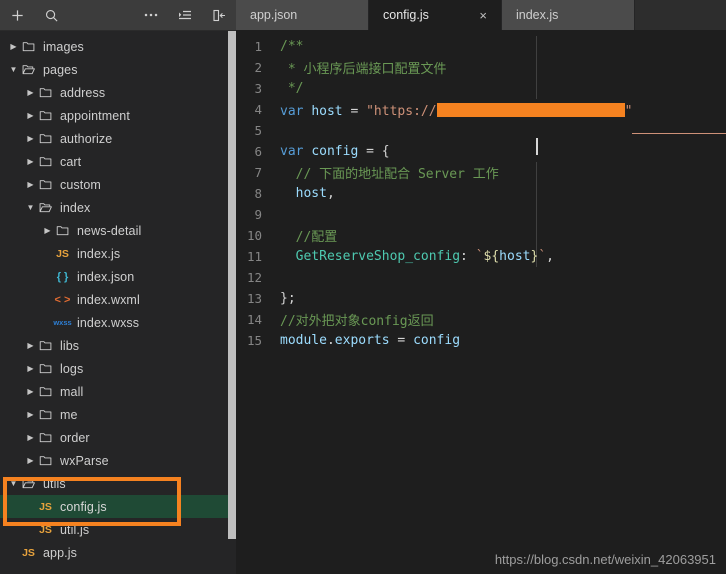 This screenshot has height=574, width=726. What do you see at coordinates (258, 46) in the screenshot?
I see `line-number: 1` at bounding box center [258, 46].